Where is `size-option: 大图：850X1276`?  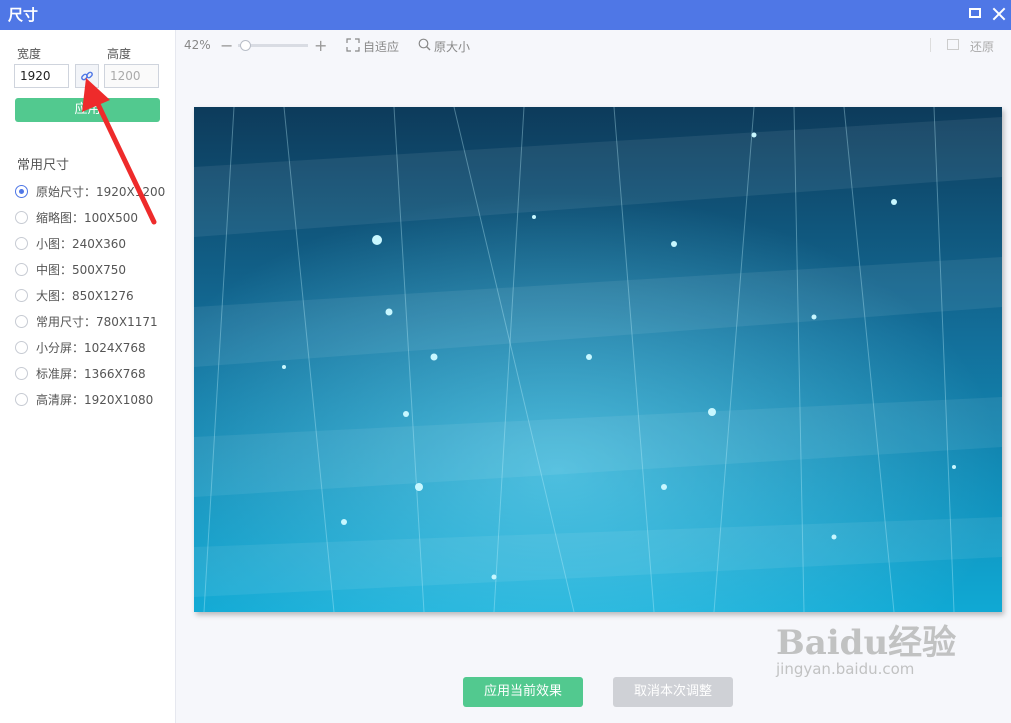 size-option: 大图：850X1276 is located at coordinates (90, 295).